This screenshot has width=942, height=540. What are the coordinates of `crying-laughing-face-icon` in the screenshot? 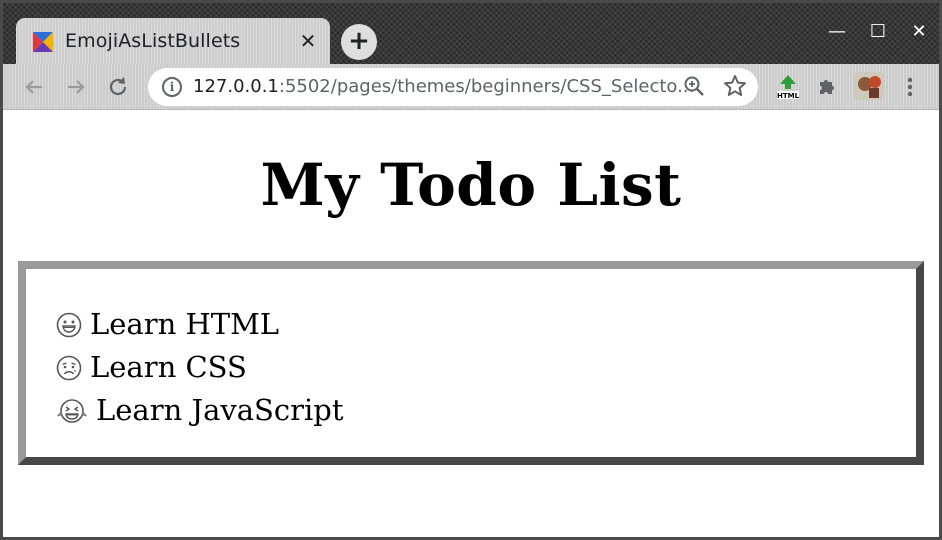 It's located at (72, 411).